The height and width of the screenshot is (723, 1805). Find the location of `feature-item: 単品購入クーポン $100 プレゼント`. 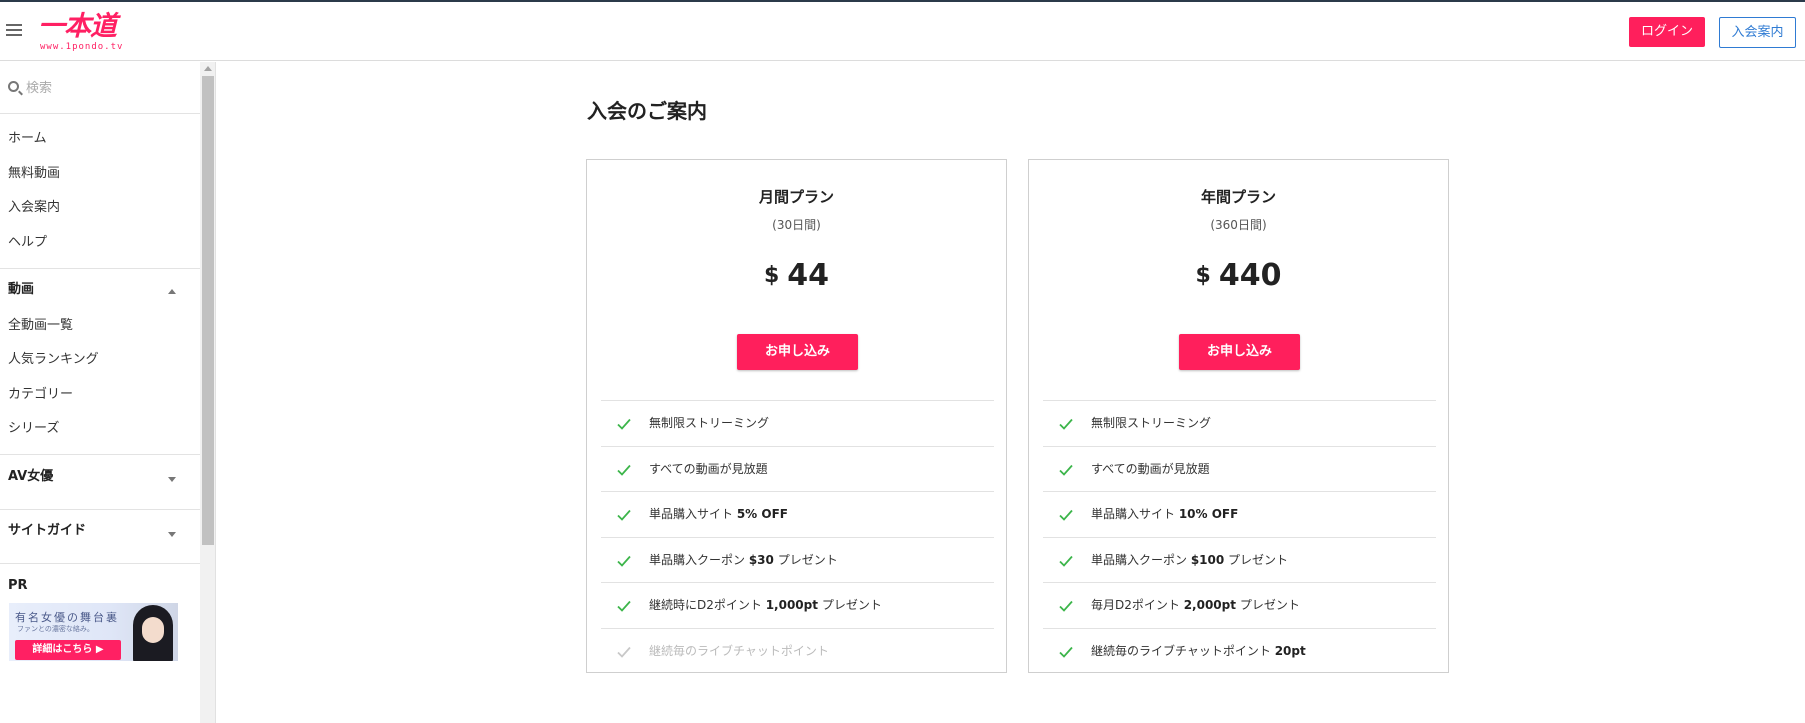

feature-item: 単品購入クーポン $100 プレゼント is located at coordinates (1239, 559).